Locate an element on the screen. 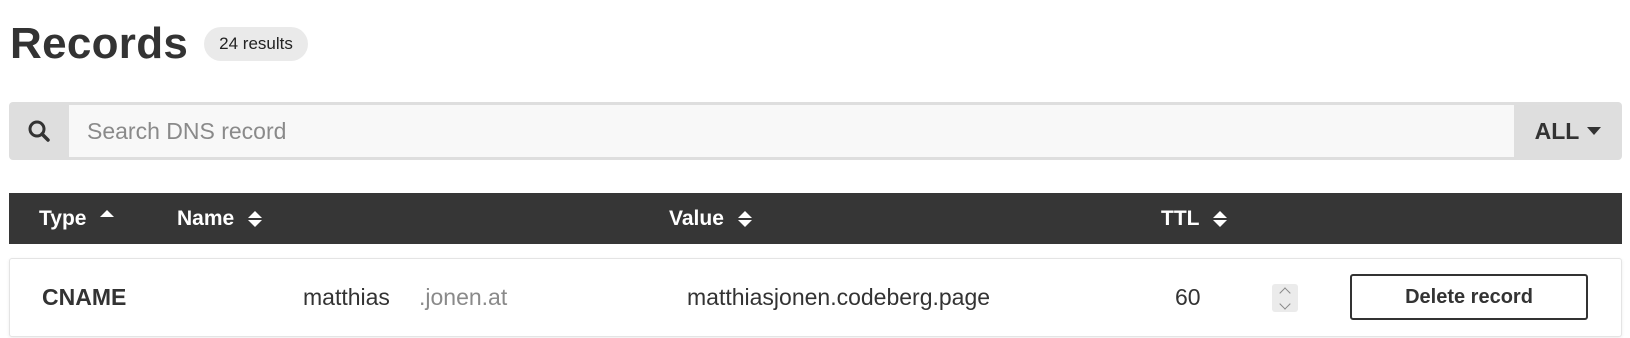 The height and width of the screenshot is (338, 1630). record-type-filter-dropdown: ALL is located at coordinates (1568, 131).